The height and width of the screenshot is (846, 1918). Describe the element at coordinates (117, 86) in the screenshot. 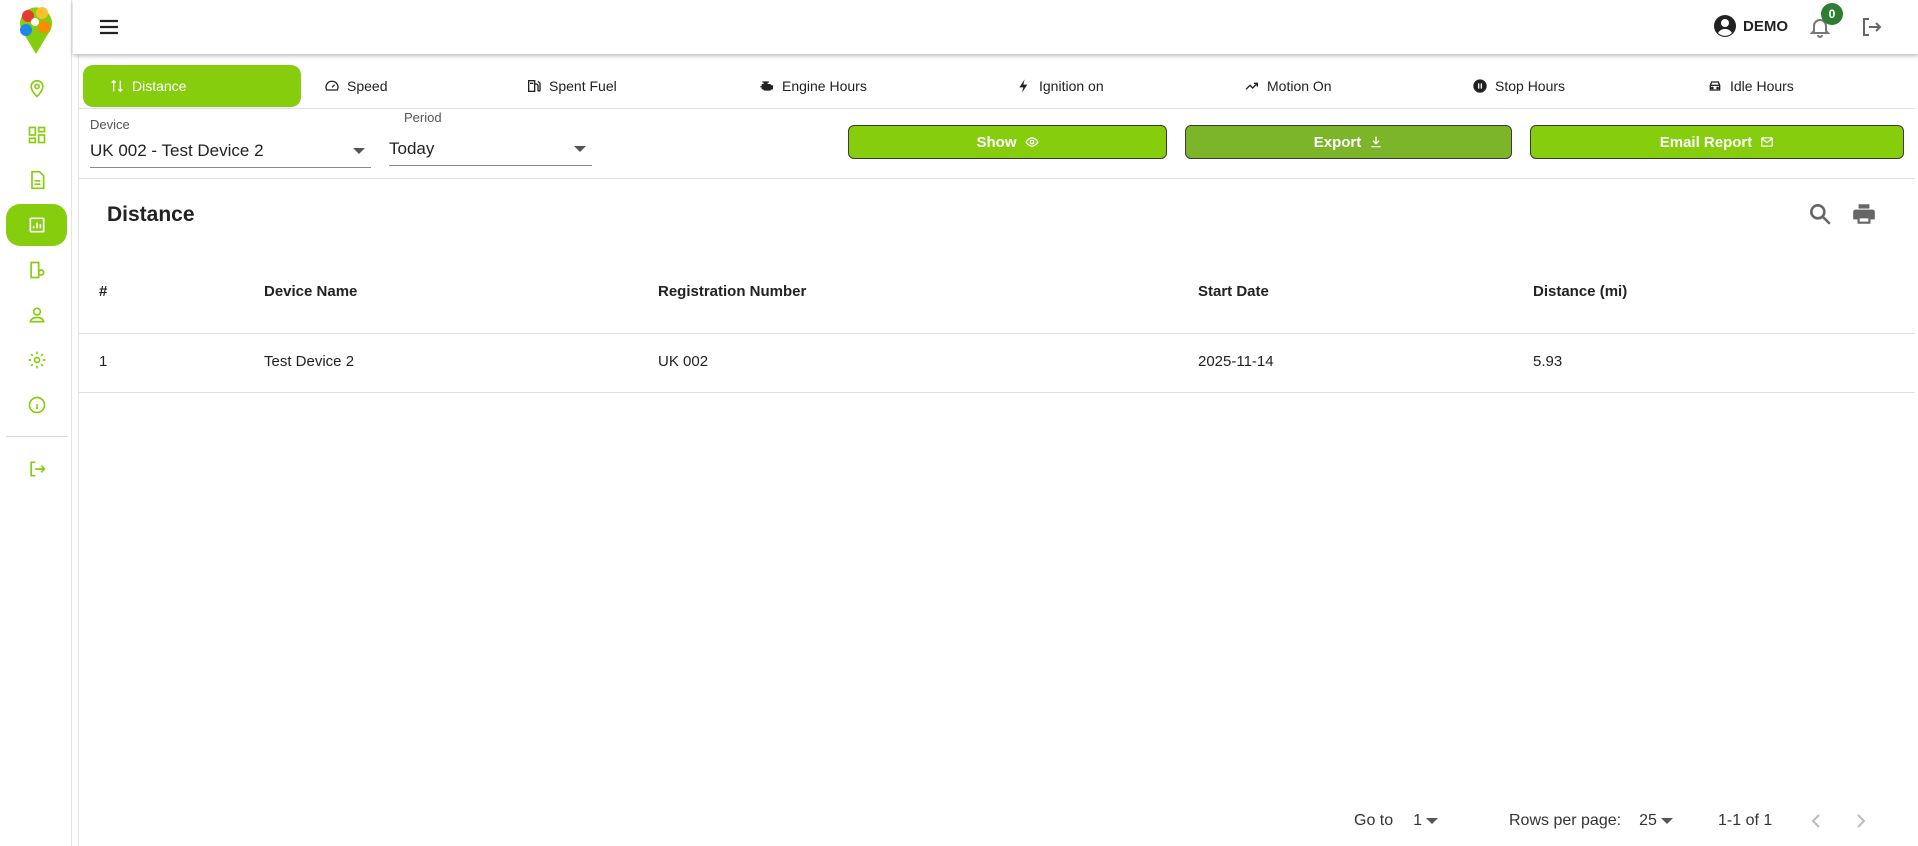

I see `distance-icon` at that location.